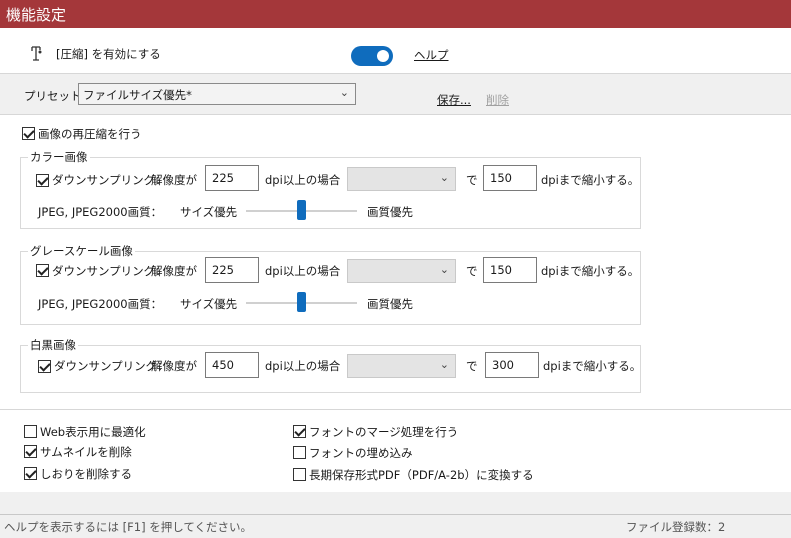 The width and height of the screenshot is (791, 538). What do you see at coordinates (301, 302) in the screenshot?
I see `gray-quality-slider-thumb` at bounding box center [301, 302].